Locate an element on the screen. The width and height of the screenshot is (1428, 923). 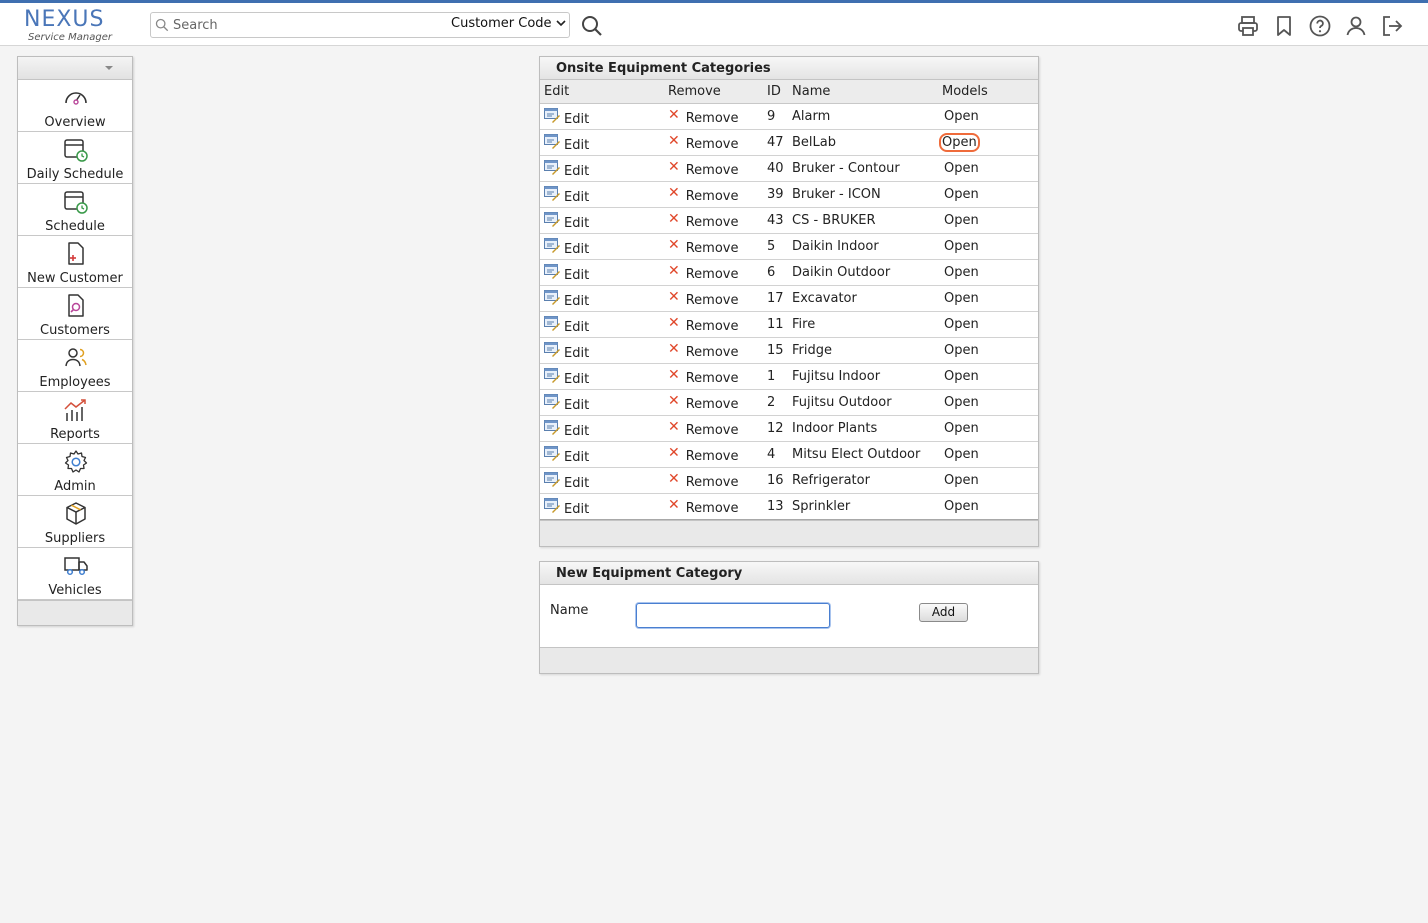
sidebar-item-reports: Reports is located at coordinates (75, 418).